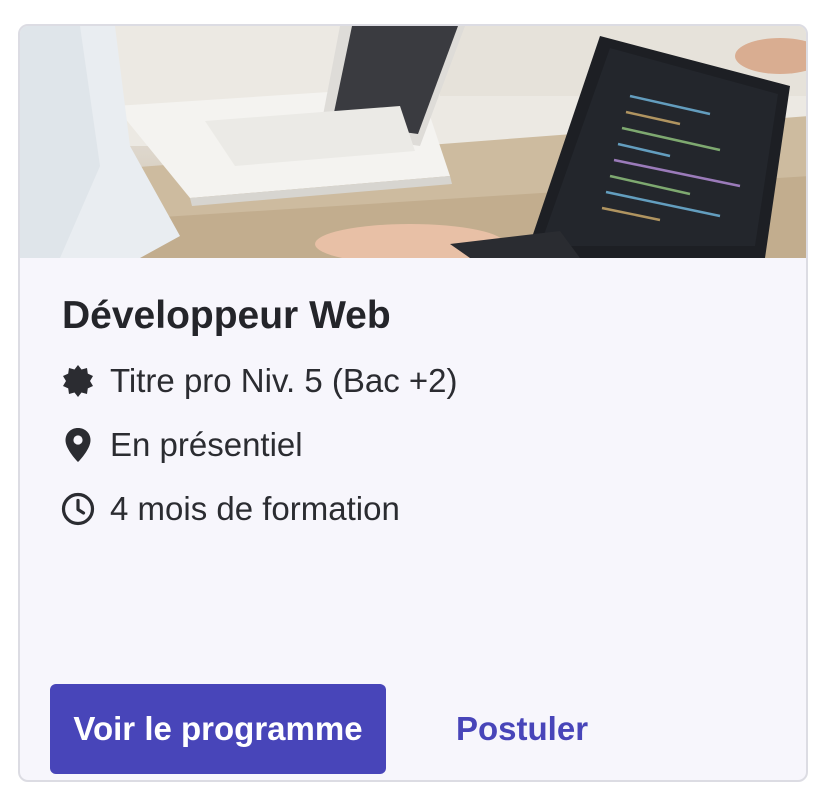 The height and width of the screenshot is (810, 826). I want to click on certification-text: Titre pro Niv. 5 (Bac +2), so click(284, 380).